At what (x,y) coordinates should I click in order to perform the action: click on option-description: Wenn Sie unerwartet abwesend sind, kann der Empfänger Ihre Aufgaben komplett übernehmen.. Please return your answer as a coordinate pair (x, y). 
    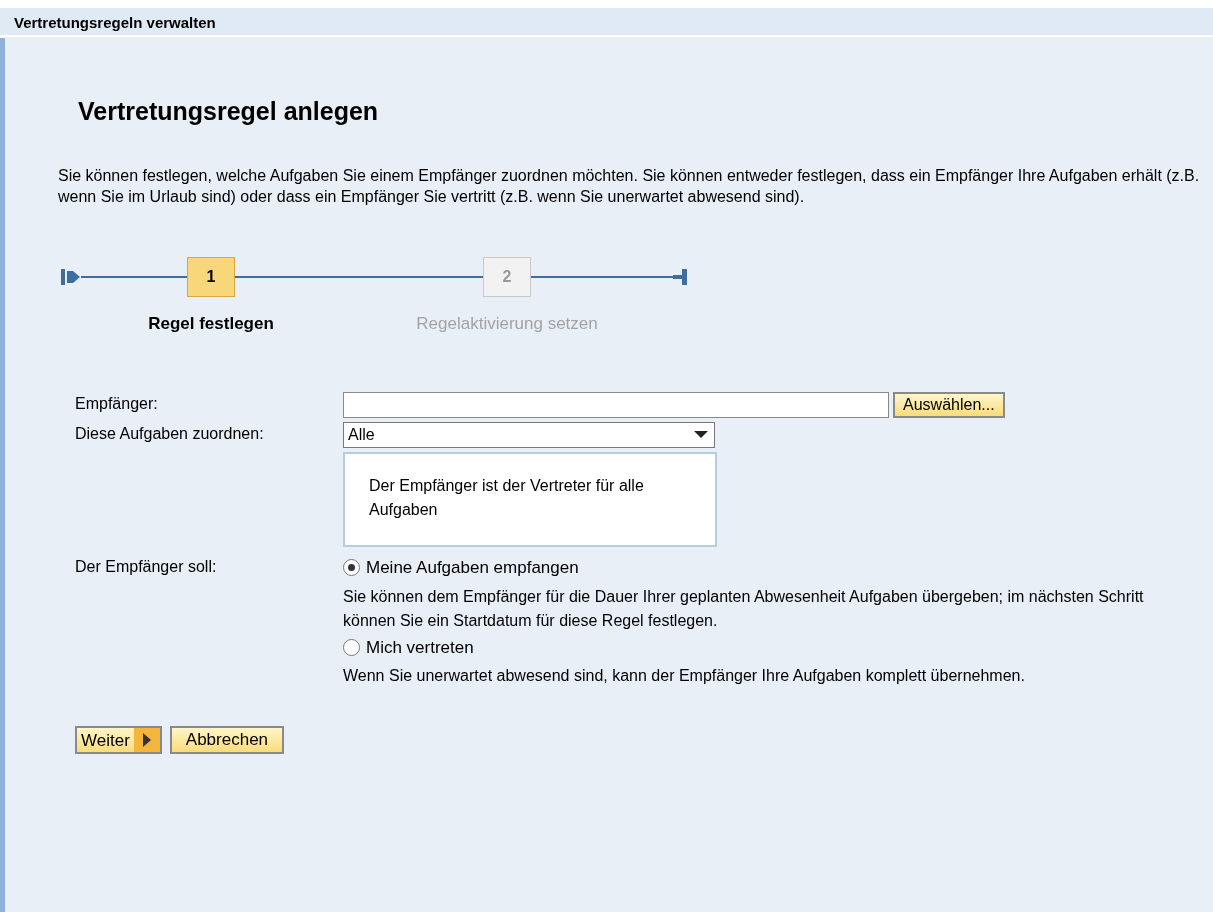
    Looking at the image, I should click on (684, 676).